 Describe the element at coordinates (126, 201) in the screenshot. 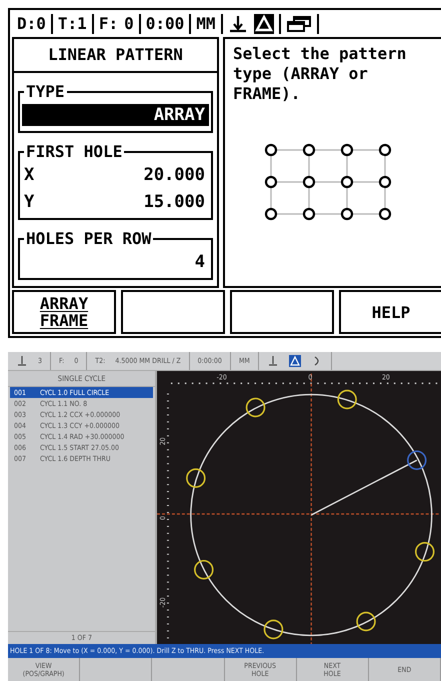

I see `value-field: 15.000` at that location.